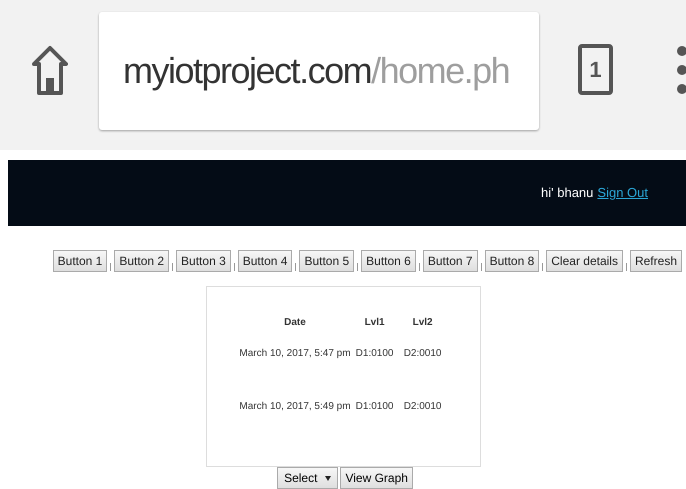 Image resolution: width=686 pixels, height=489 pixels. I want to click on action-button: Button 4, so click(265, 261).